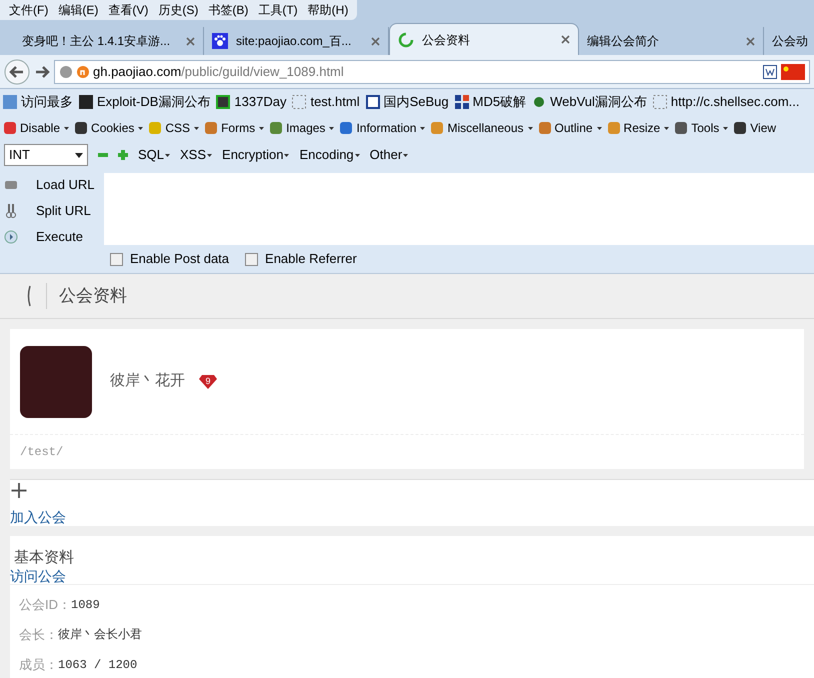 This screenshot has width=814, height=678. I want to click on bookmark: Exploit-DB漏洞公布, so click(144, 102).